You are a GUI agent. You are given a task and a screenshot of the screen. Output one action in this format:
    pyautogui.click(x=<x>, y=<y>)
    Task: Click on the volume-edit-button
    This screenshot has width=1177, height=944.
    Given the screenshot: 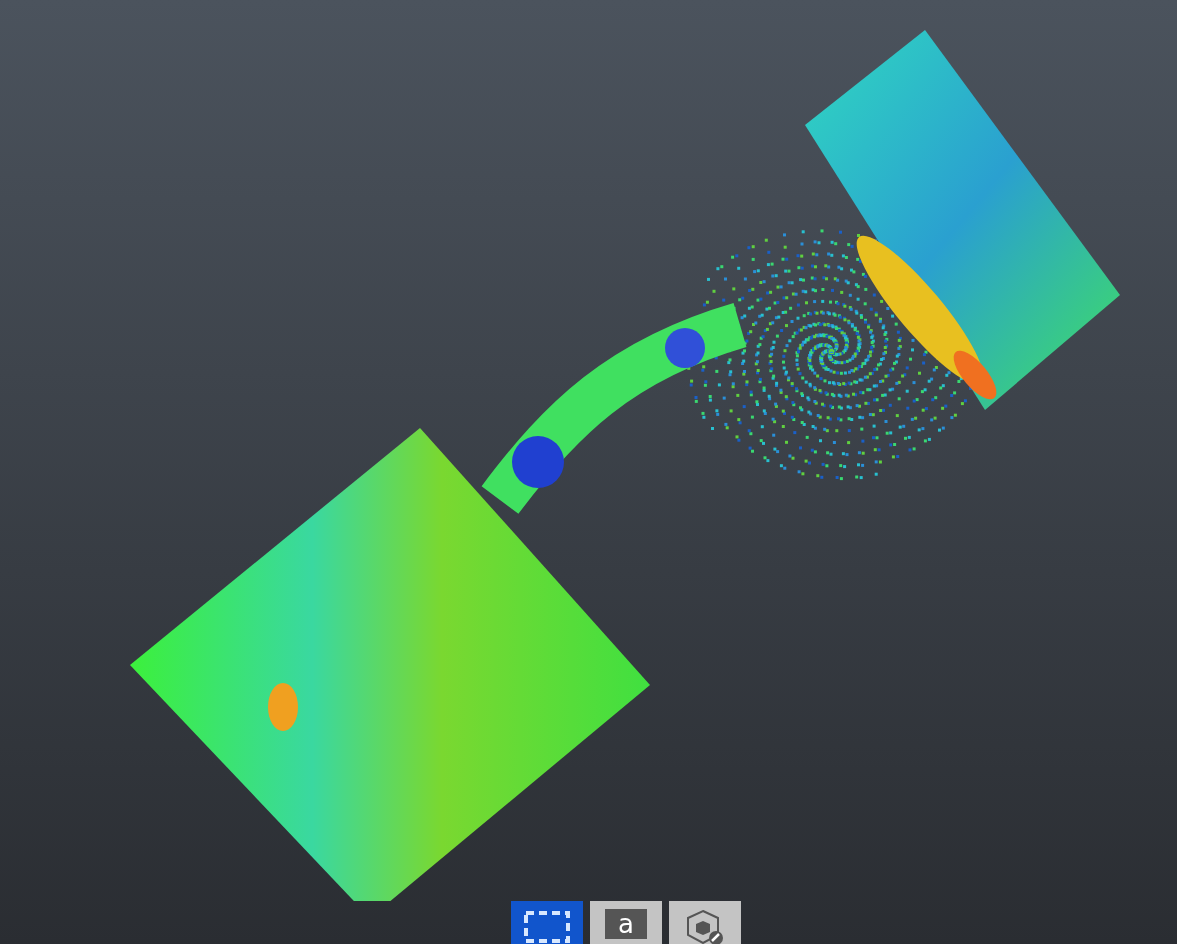 What is the action you would take?
    pyautogui.click(x=705, y=922)
    